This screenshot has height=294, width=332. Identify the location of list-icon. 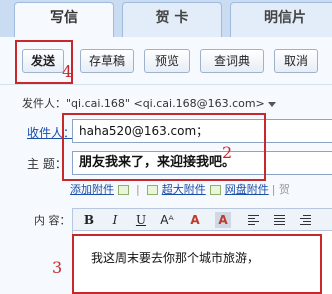
(279, 220).